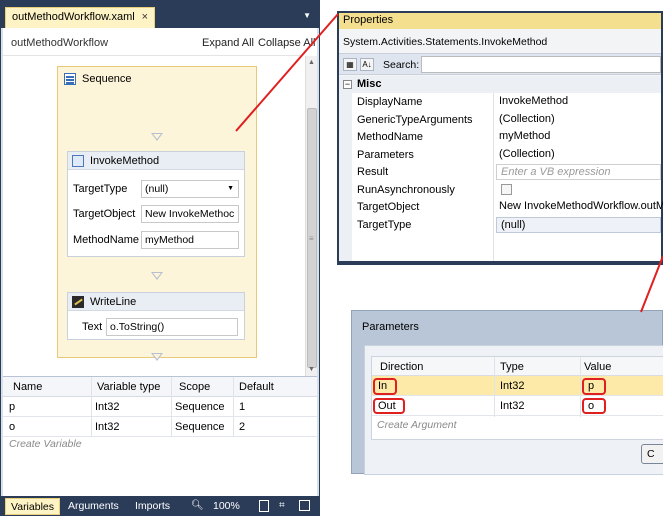 Image resolution: width=663 pixels, height=516 pixels. I want to click on variable-default: 1, so click(242, 407).